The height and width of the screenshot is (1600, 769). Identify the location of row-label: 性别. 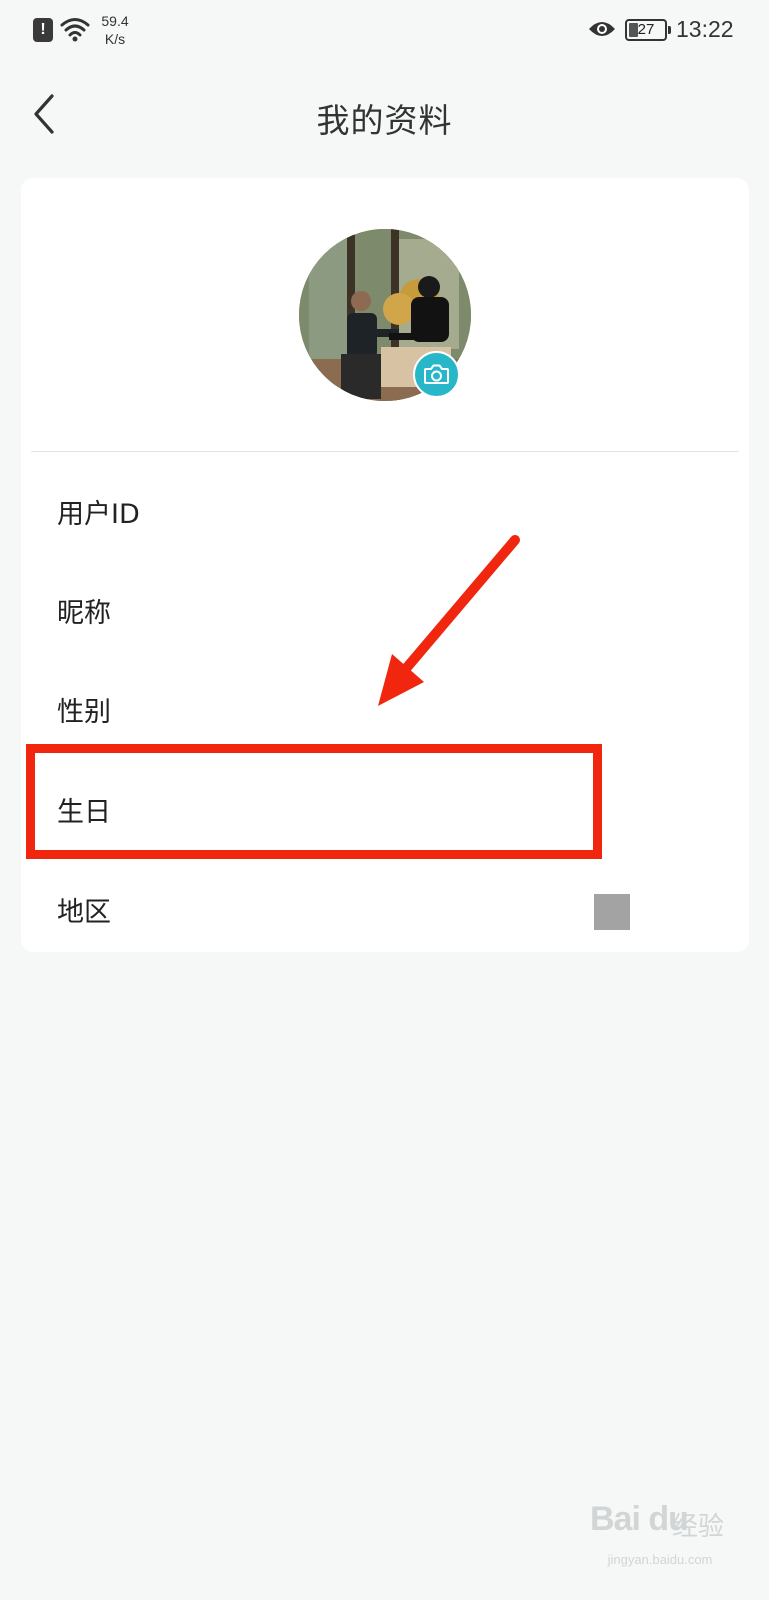
(84, 712).